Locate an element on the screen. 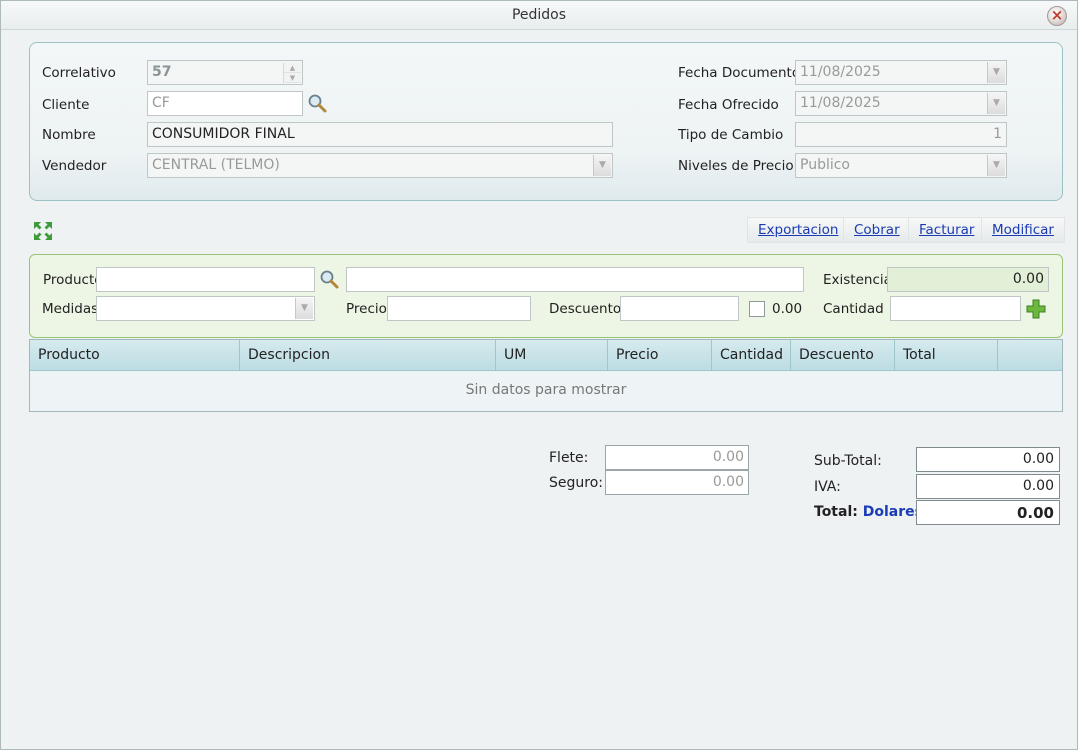 Image resolution: width=1078 pixels, height=750 pixels. descripcion-input is located at coordinates (575, 279).